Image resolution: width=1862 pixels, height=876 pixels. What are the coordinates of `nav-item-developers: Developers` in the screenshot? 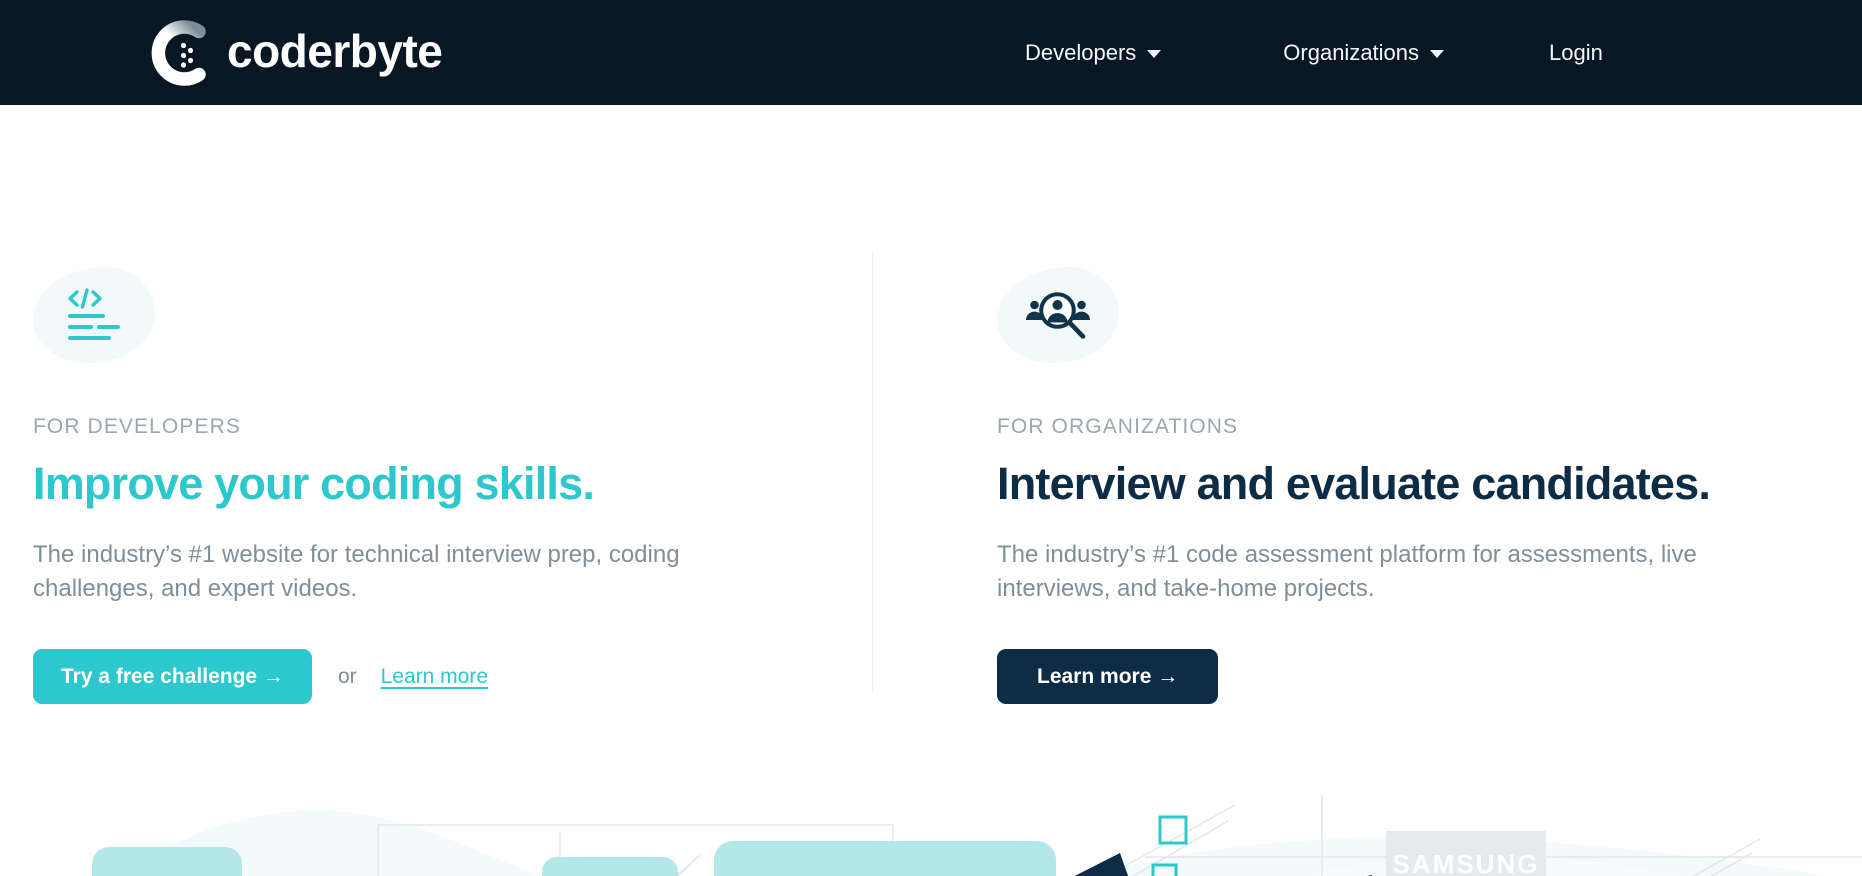 It's located at (1093, 52).